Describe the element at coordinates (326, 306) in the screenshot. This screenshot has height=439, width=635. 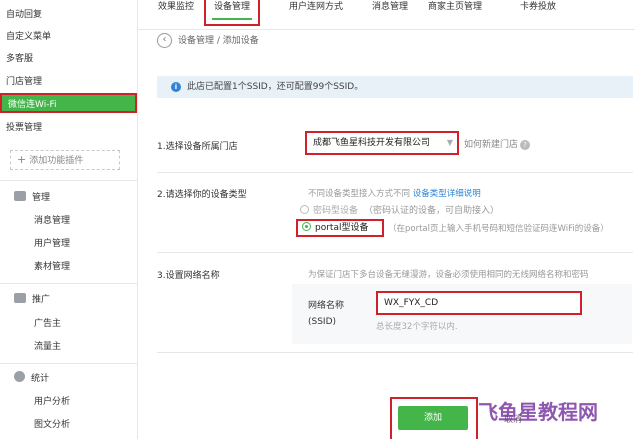
I see `ssid-label-line1: 网络名称` at that location.